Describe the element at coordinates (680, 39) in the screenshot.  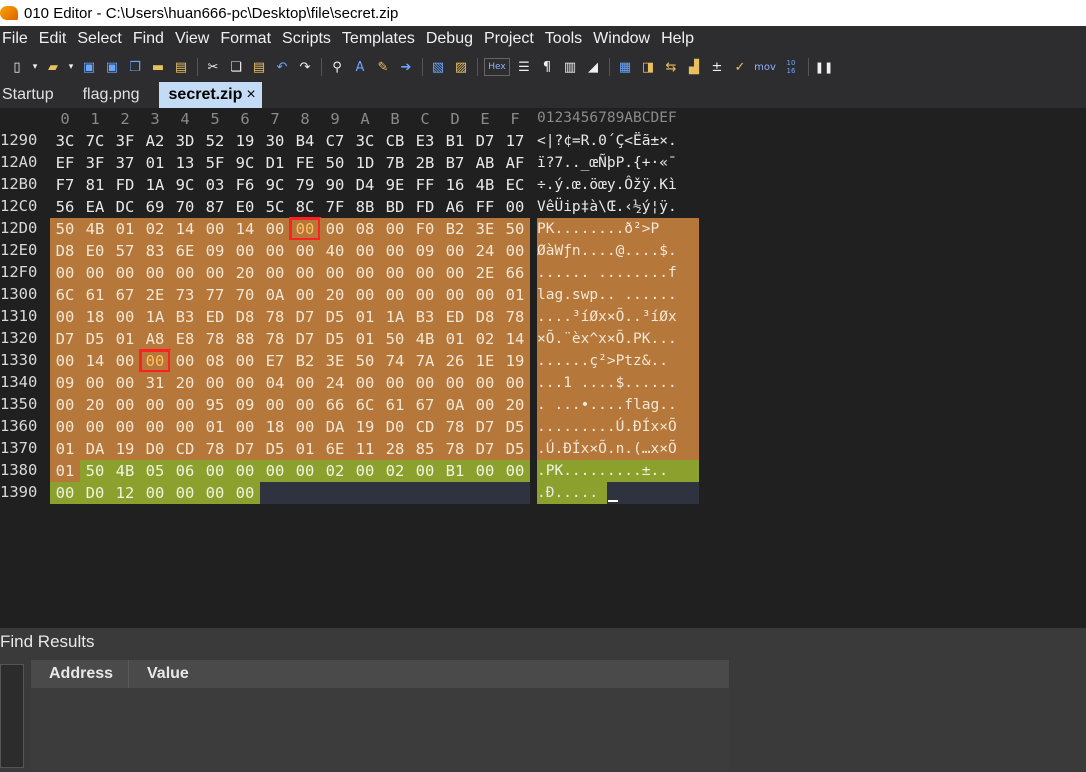
I see `menu-help: Help` at that location.